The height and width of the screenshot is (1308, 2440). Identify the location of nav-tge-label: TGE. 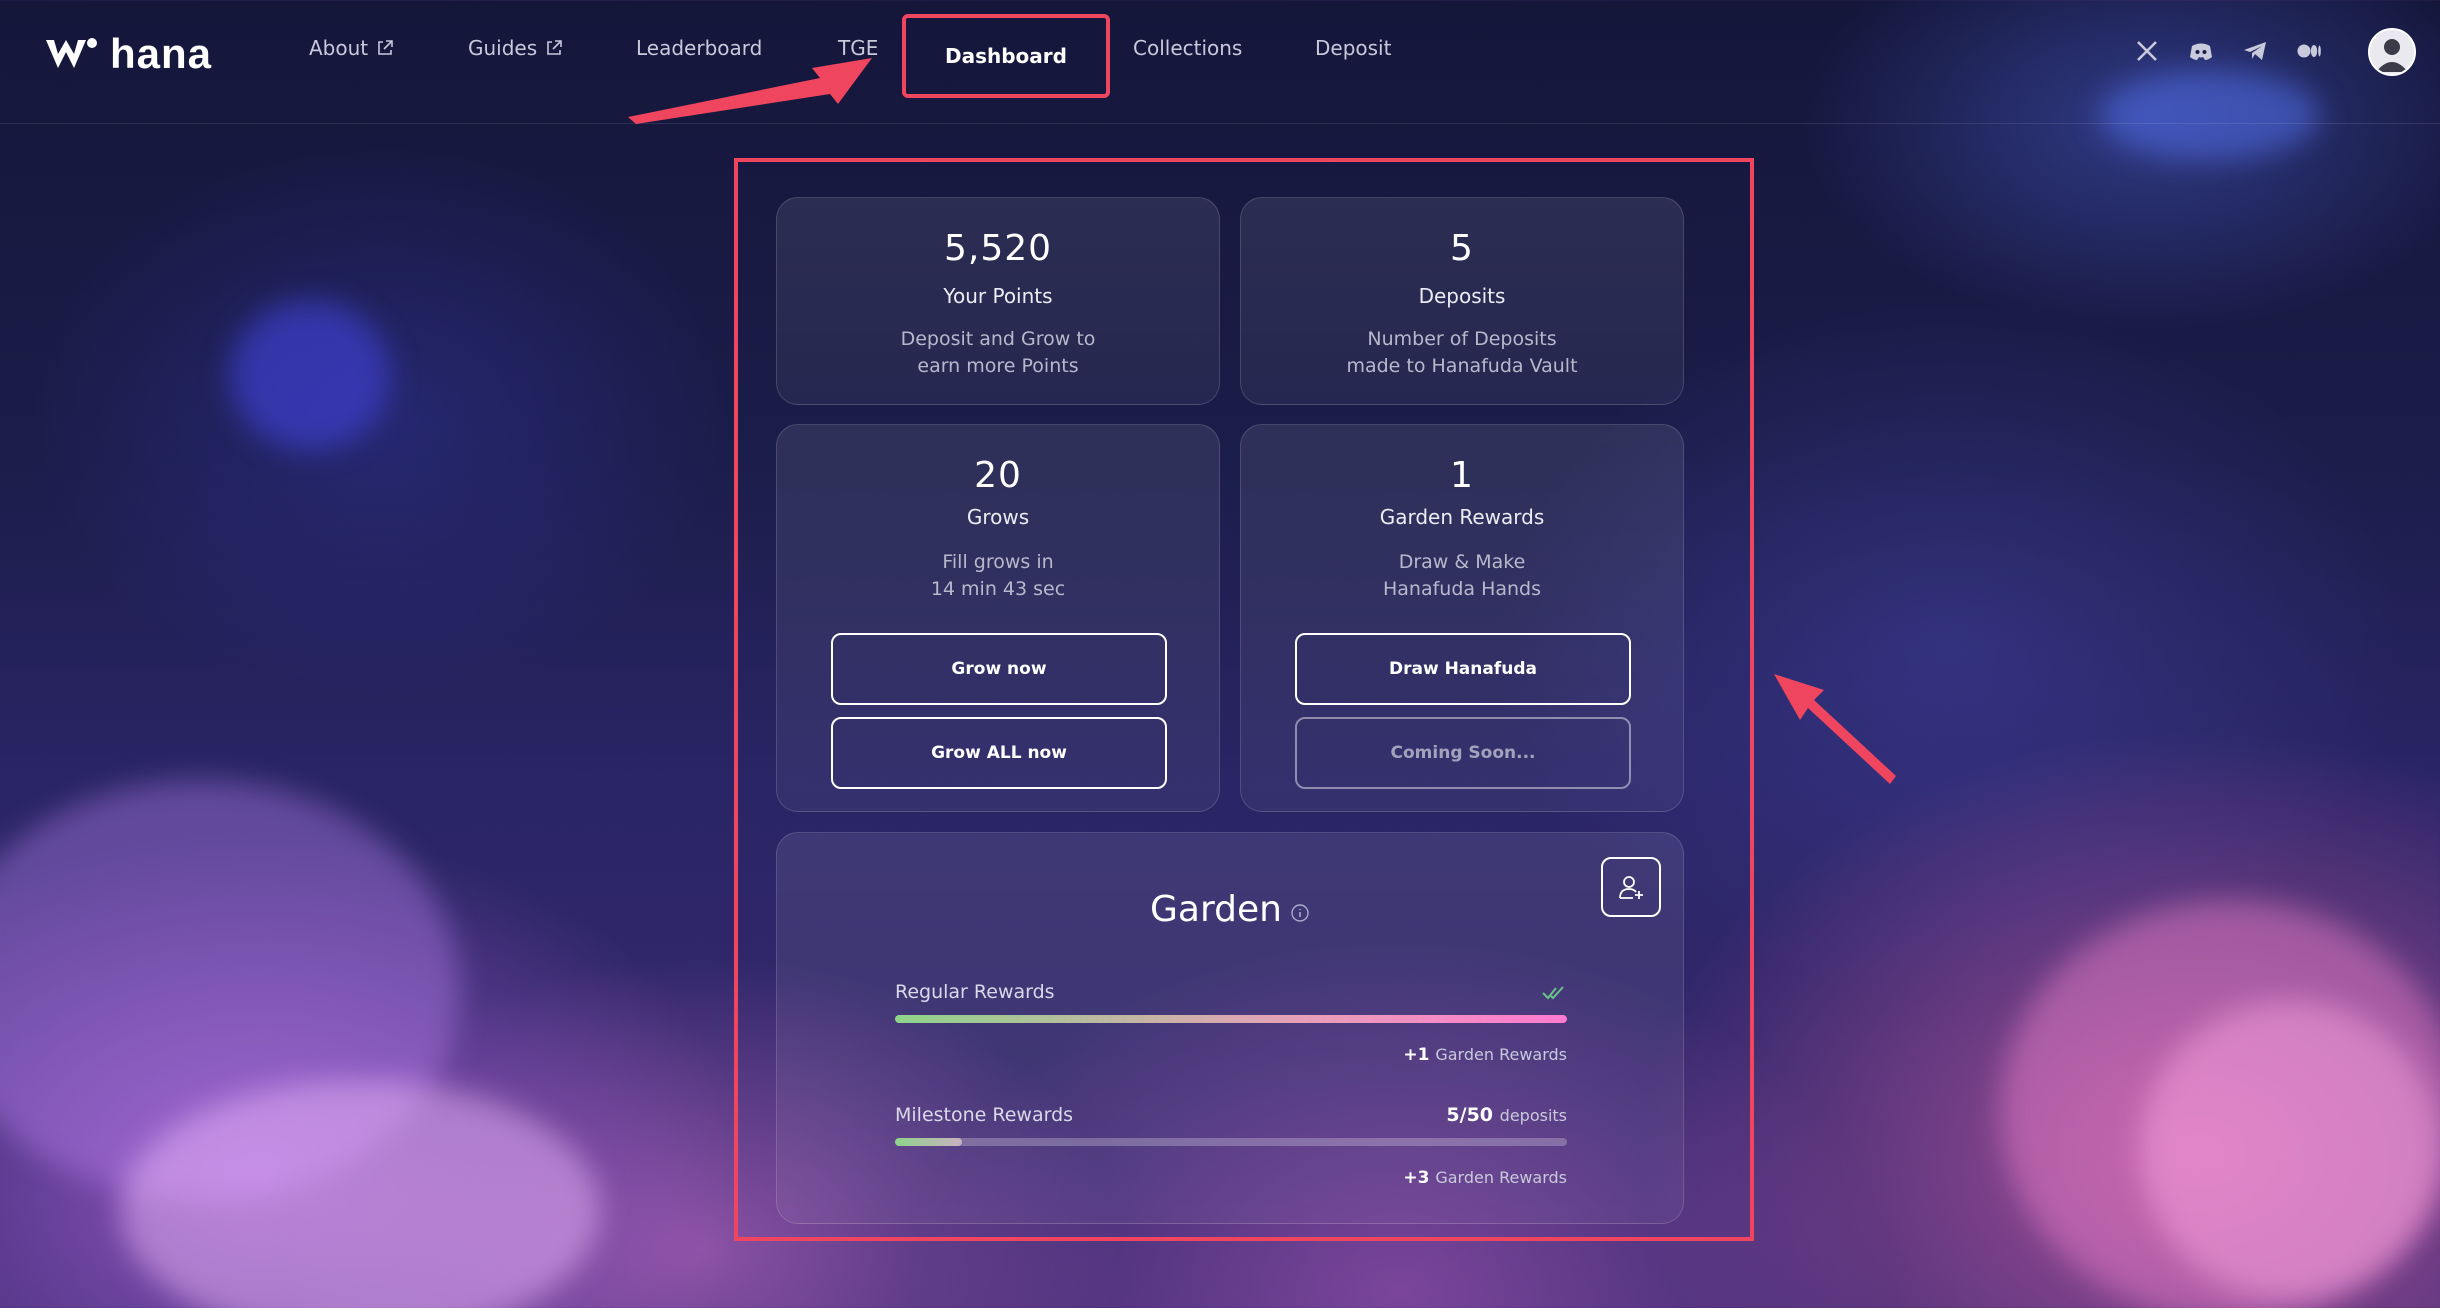
(858, 48).